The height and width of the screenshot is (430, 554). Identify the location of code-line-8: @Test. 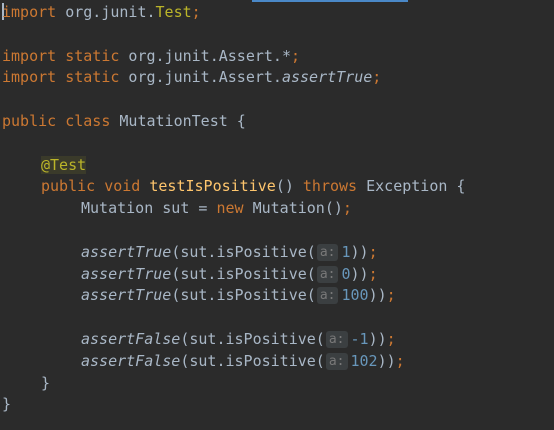
(278, 166).